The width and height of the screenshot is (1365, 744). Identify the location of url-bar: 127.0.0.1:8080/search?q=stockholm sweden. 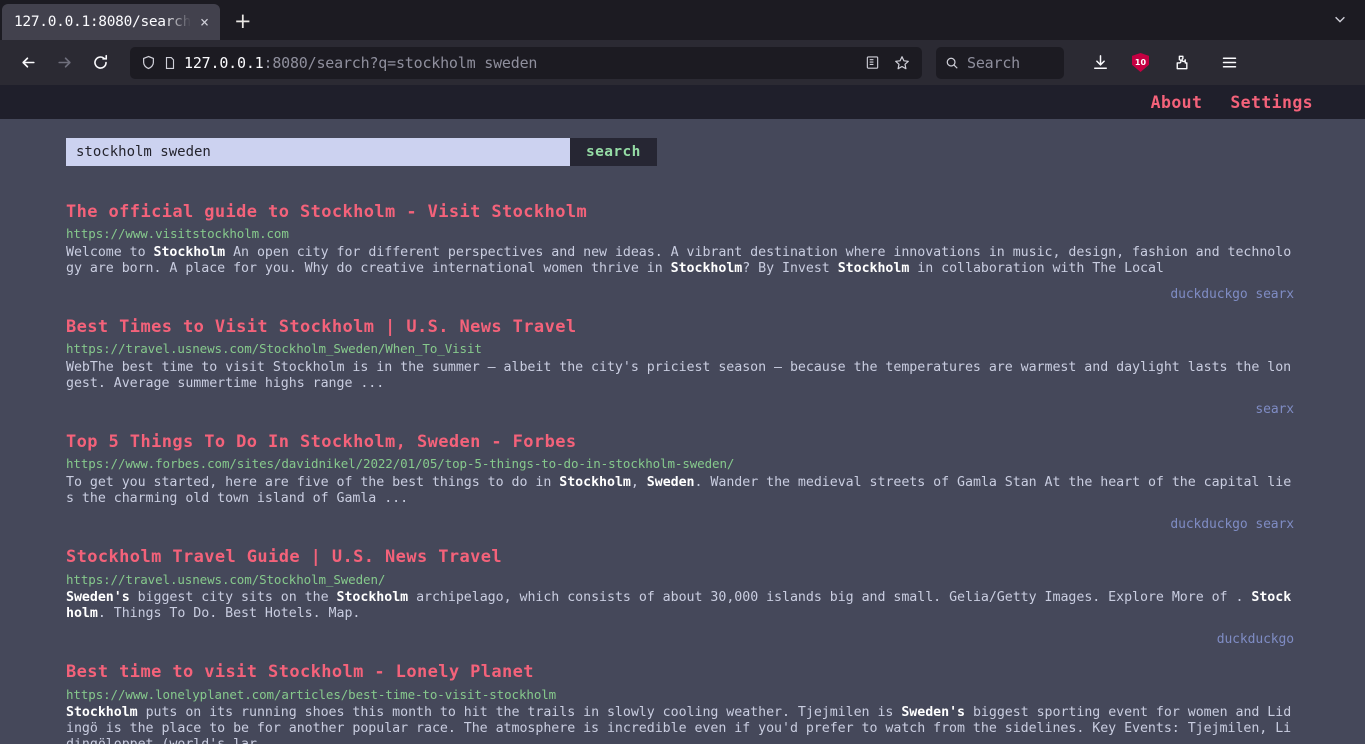
(526, 62).